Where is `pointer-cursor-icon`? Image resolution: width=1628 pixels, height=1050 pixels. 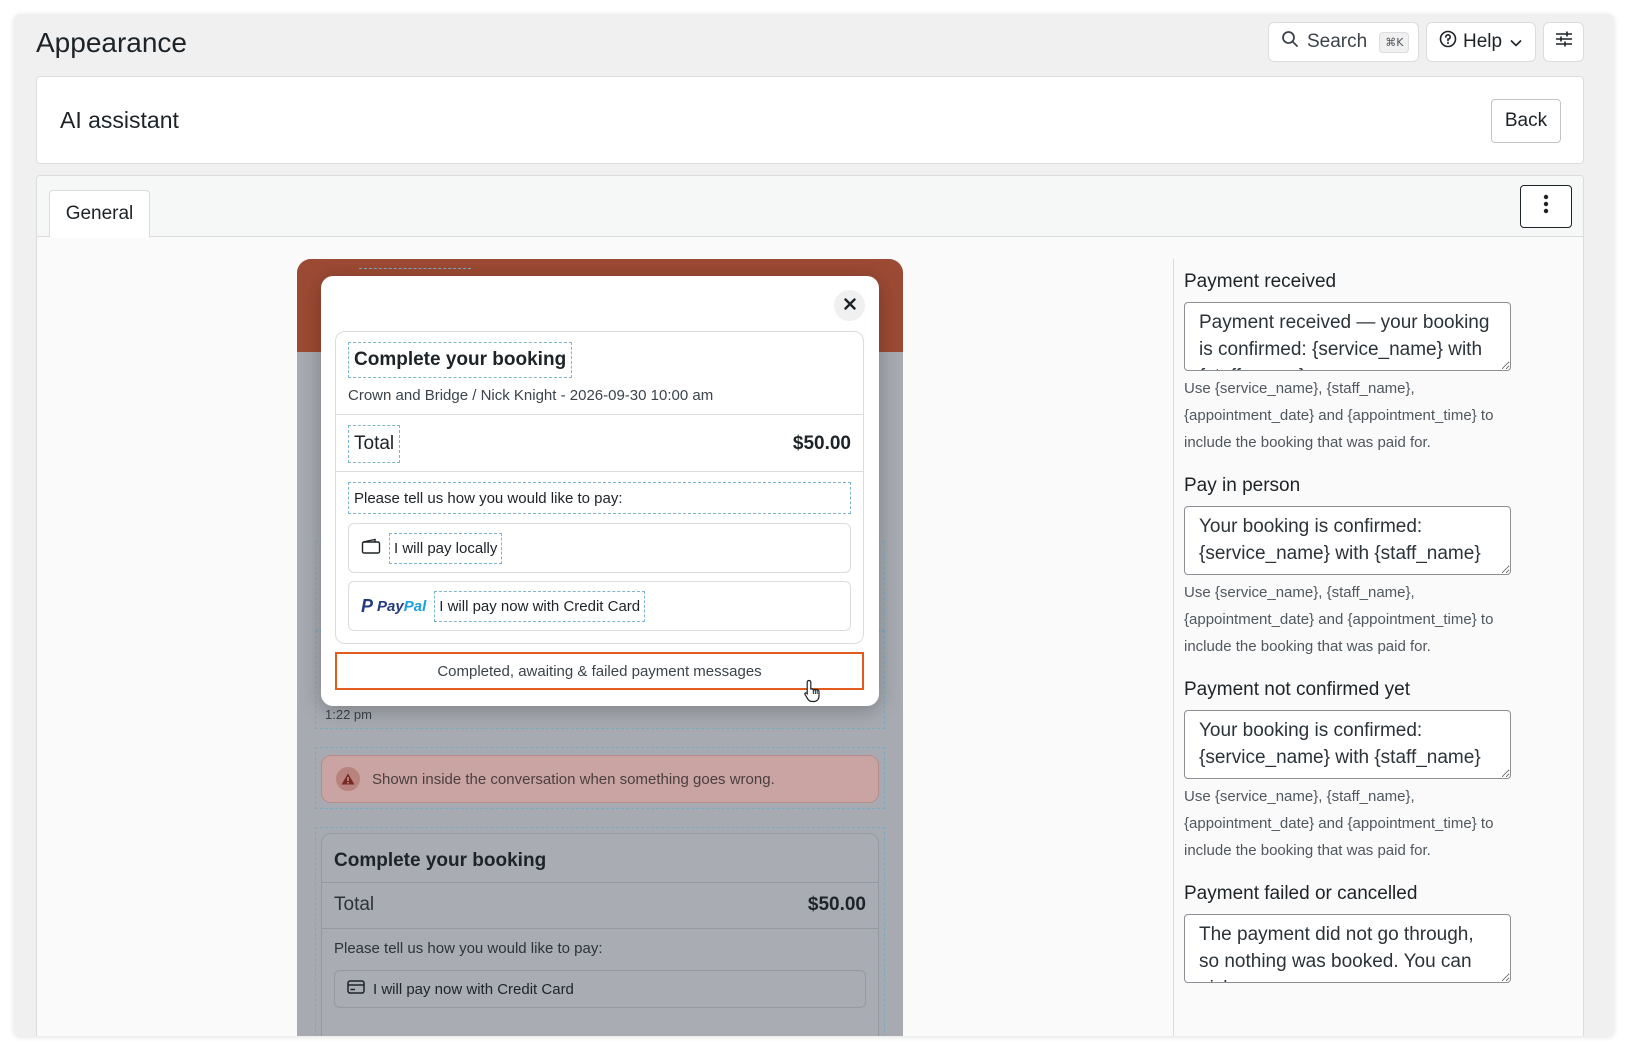
pointer-cursor-icon is located at coordinates (812, 693).